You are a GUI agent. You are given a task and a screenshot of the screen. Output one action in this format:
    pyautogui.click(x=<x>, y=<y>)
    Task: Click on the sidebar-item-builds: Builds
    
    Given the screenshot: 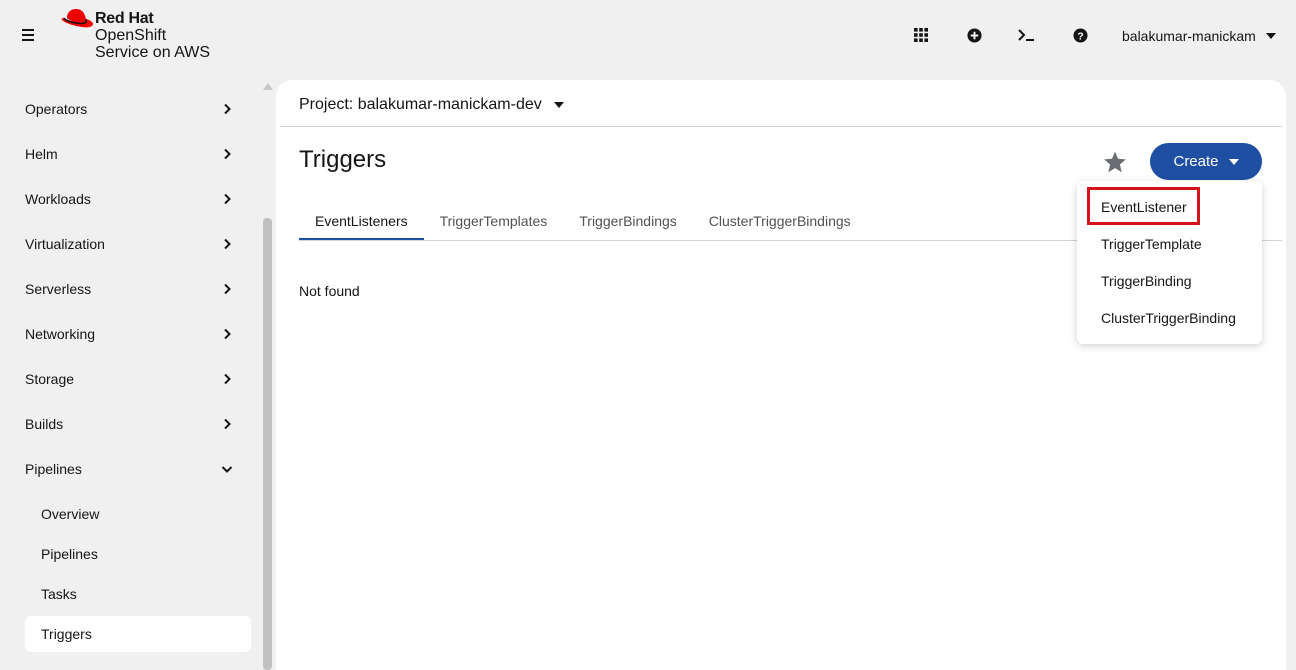 What is the action you would take?
    pyautogui.click(x=135, y=424)
    